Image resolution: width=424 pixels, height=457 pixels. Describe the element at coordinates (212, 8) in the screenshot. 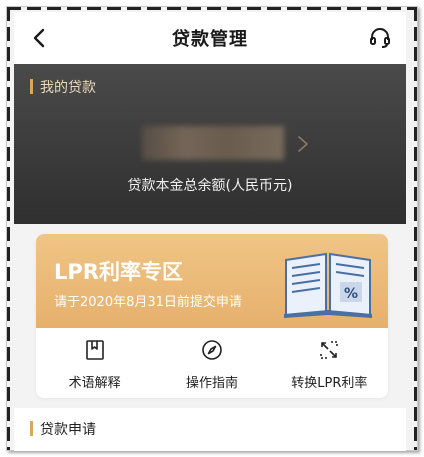

I see `frame-edge-top` at that location.